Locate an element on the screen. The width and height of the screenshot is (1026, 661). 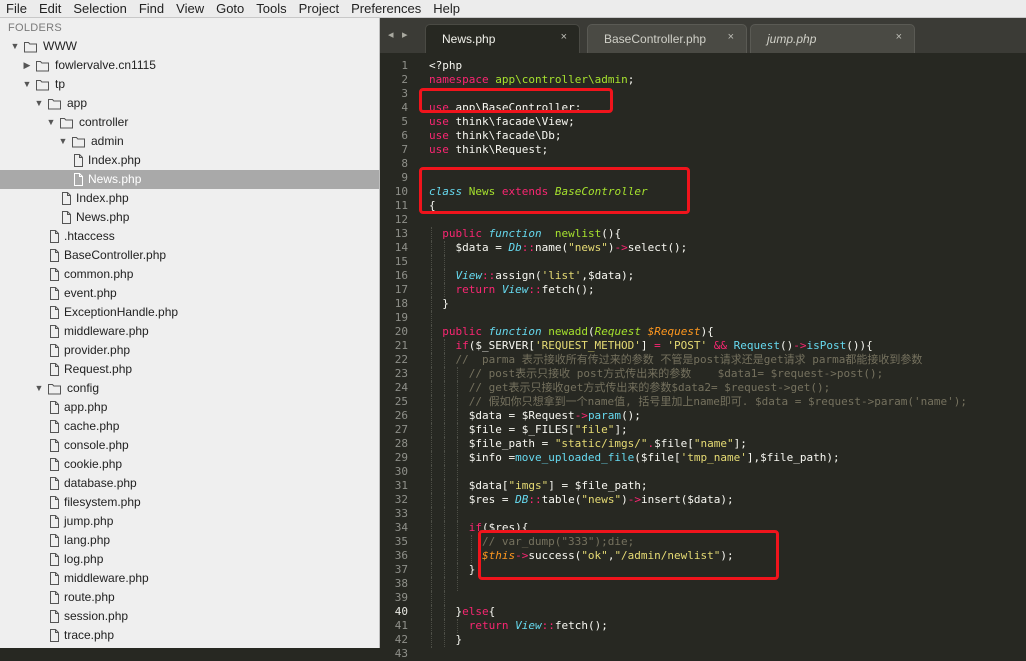
code-line: $res = DB::table("news")->insert($data); is located at coordinates (601, 500).